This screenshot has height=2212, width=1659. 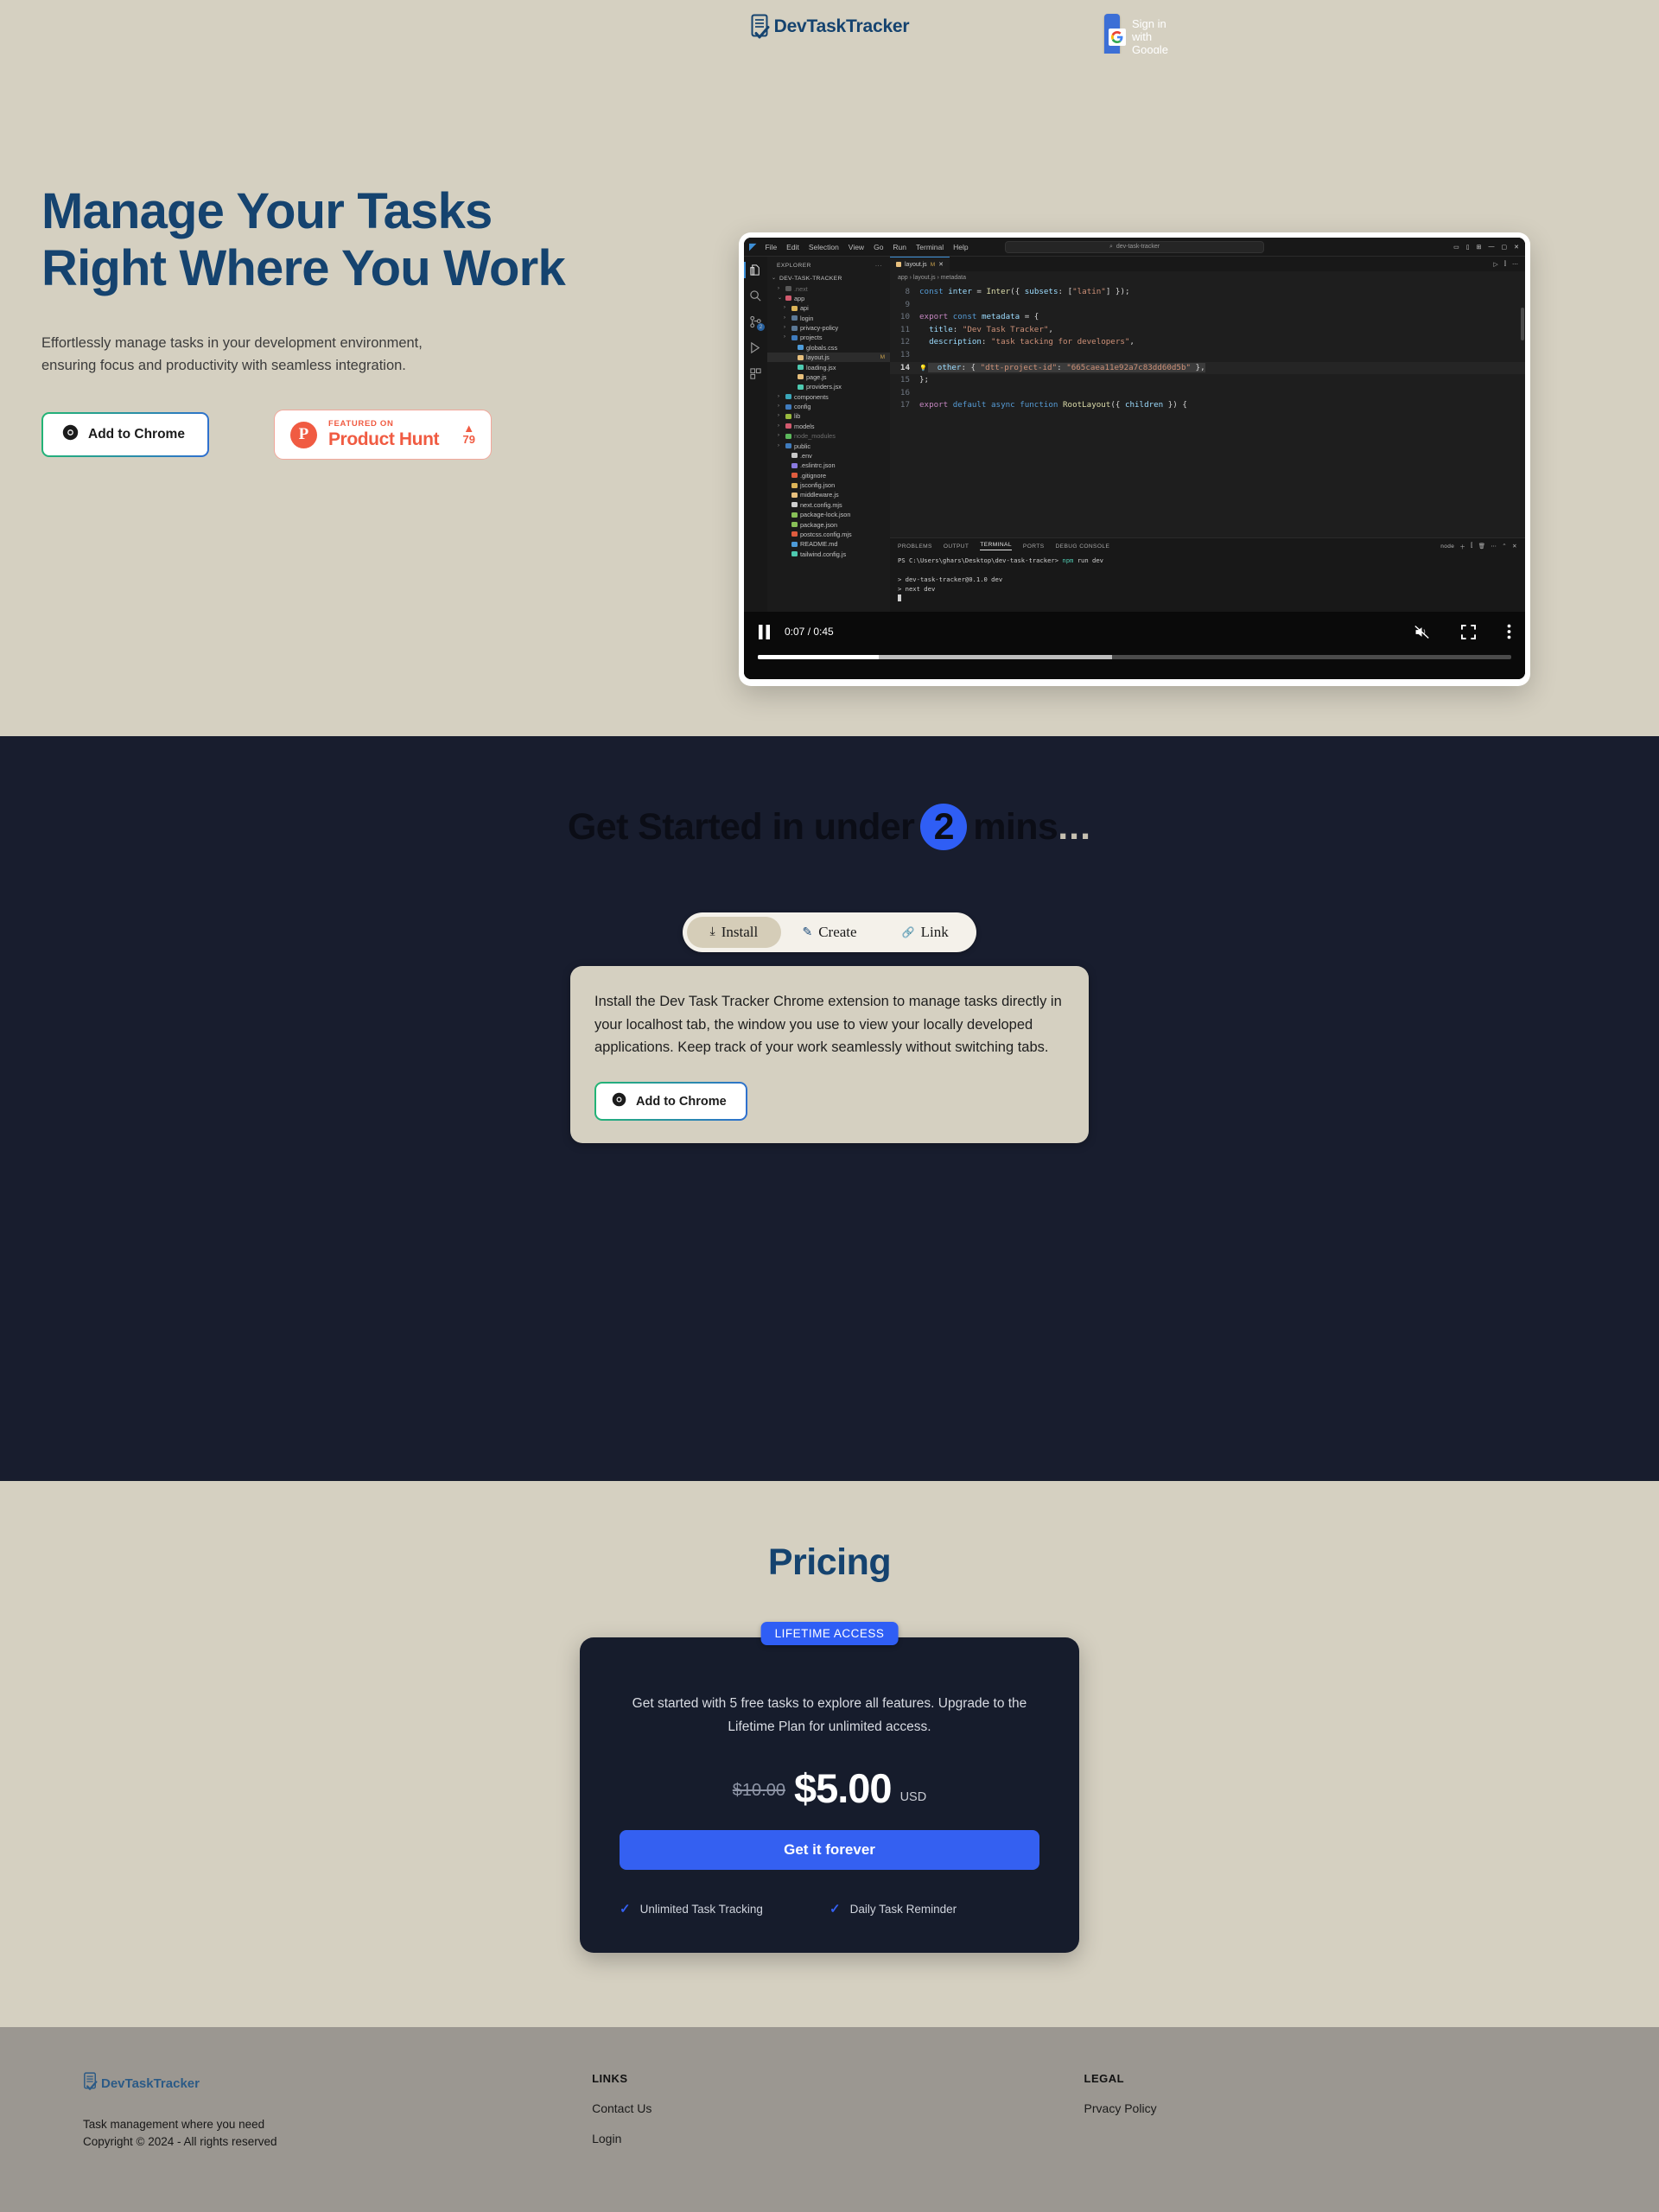 I want to click on tree-item-app: ⌄ app, so click(x=828, y=298).